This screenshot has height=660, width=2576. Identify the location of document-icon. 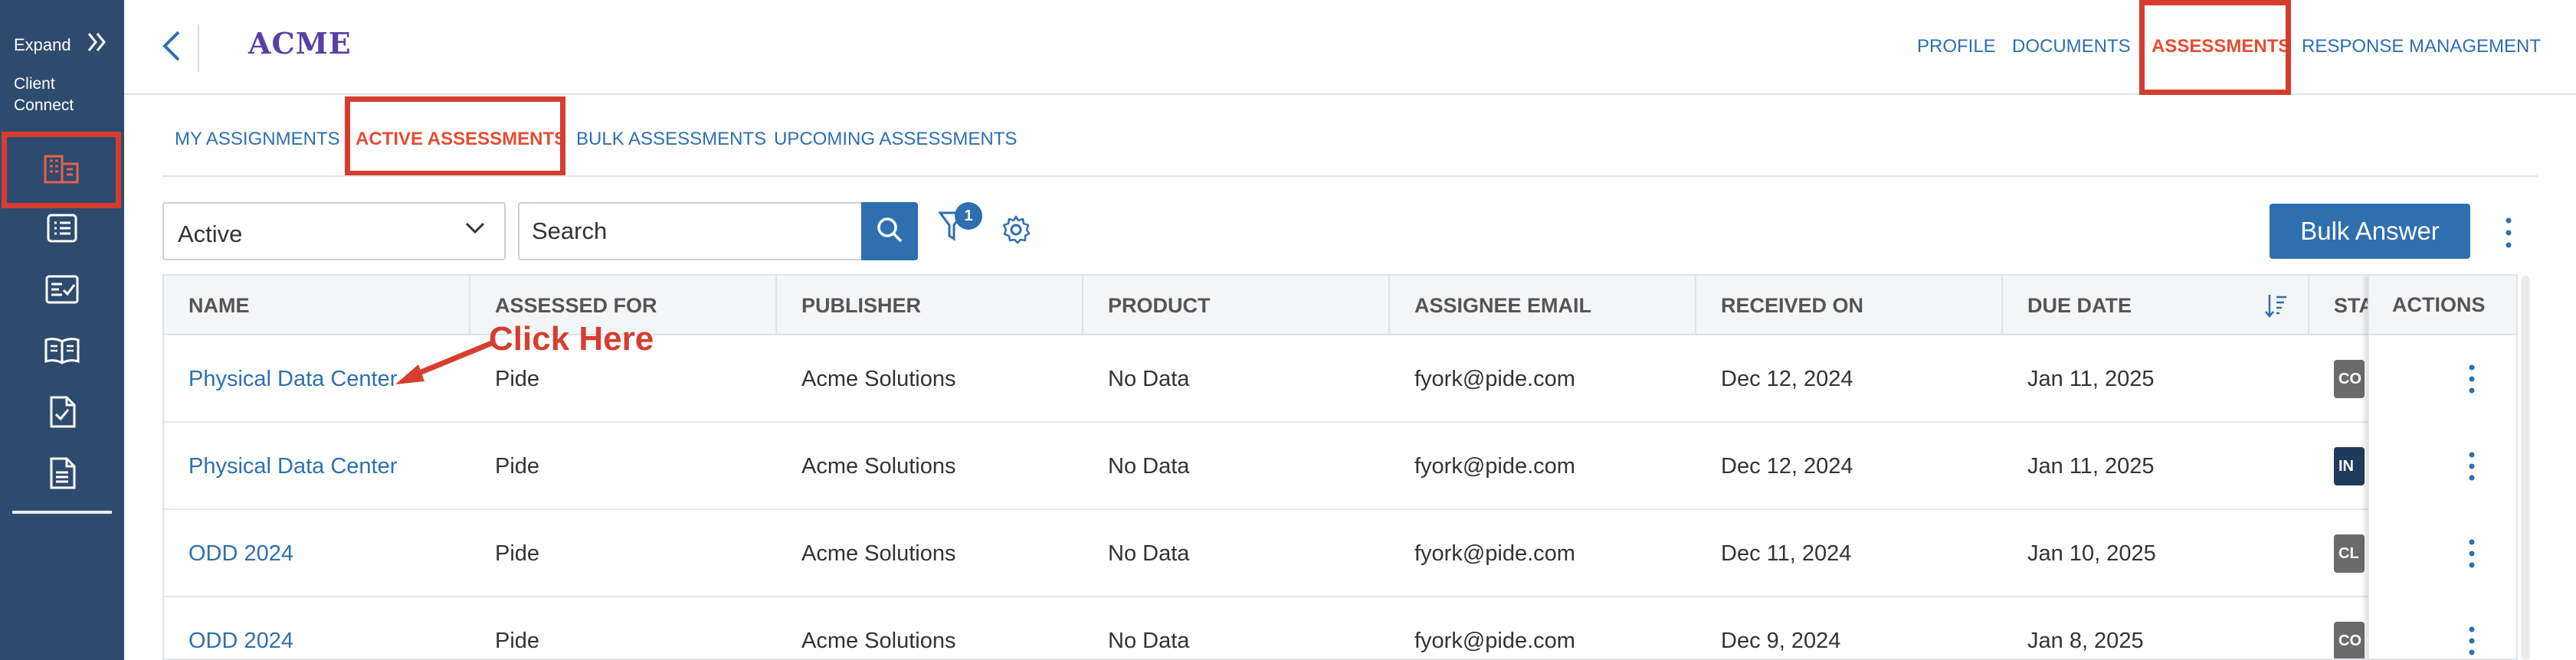
(62, 475).